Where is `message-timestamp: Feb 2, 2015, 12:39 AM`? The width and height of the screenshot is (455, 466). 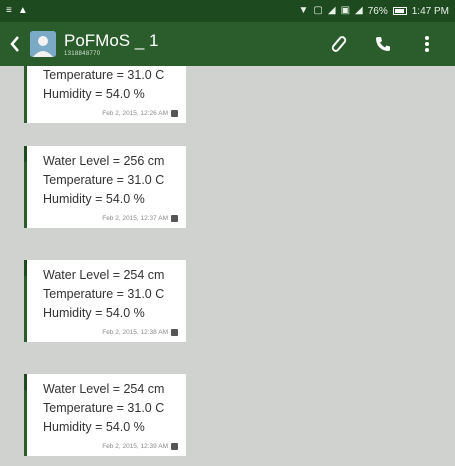 message-timestamp: Feb 2, 2015, 12:39 AM is located at coordinates (110, 446).